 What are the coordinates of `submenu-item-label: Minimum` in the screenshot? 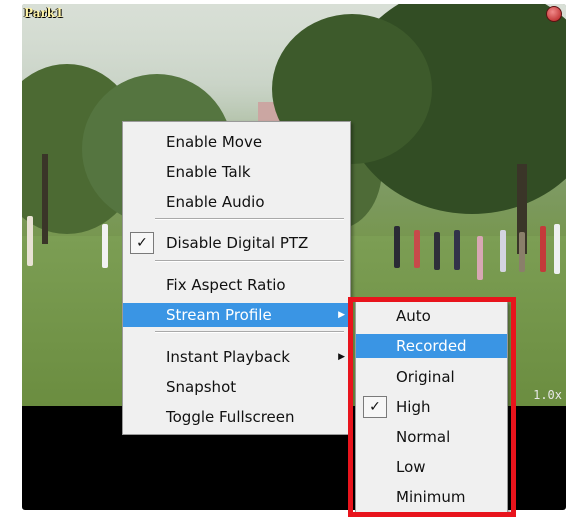 It's located at (431, 497).